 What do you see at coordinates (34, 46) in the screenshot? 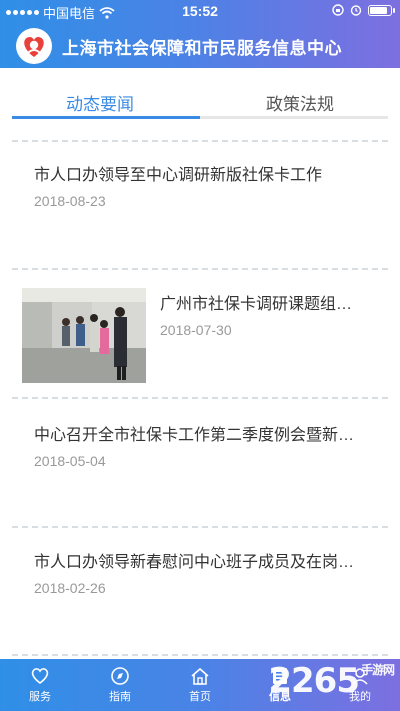
I see `app-logo` at bounding box center [34, 46].